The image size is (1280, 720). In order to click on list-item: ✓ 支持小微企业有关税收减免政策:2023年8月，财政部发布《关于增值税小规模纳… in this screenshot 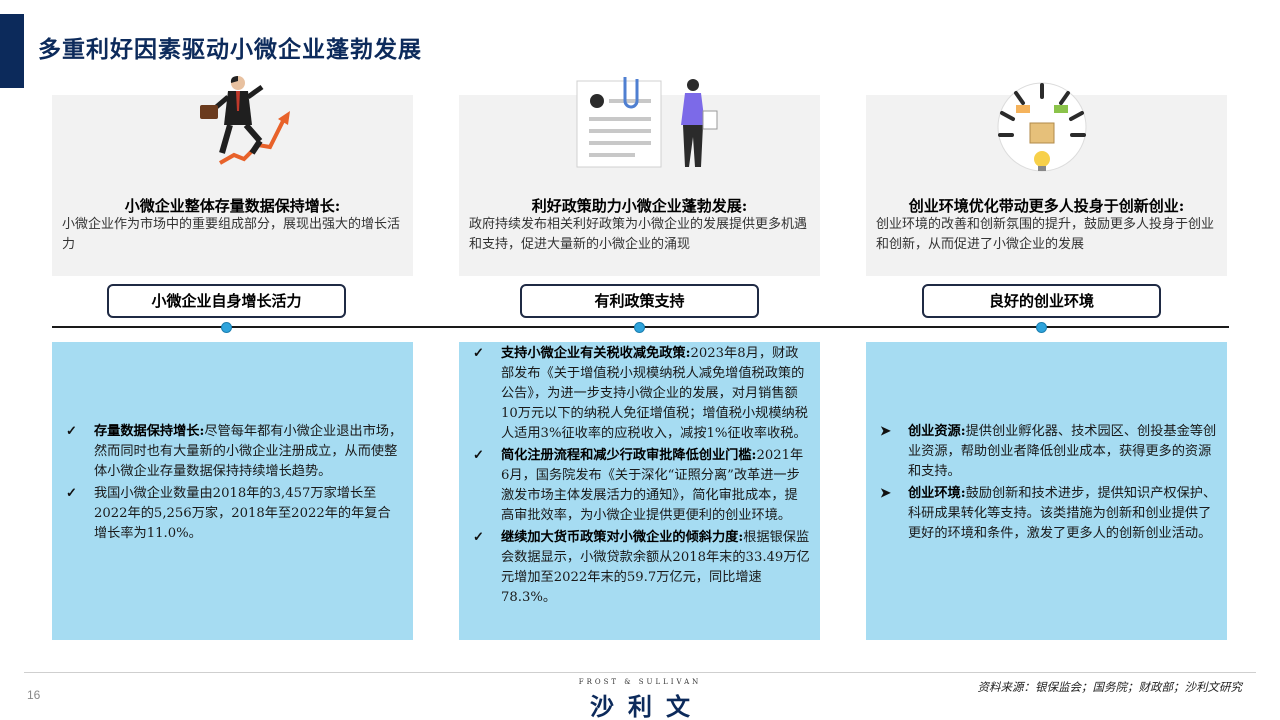, I will do `click(638, 394)`.